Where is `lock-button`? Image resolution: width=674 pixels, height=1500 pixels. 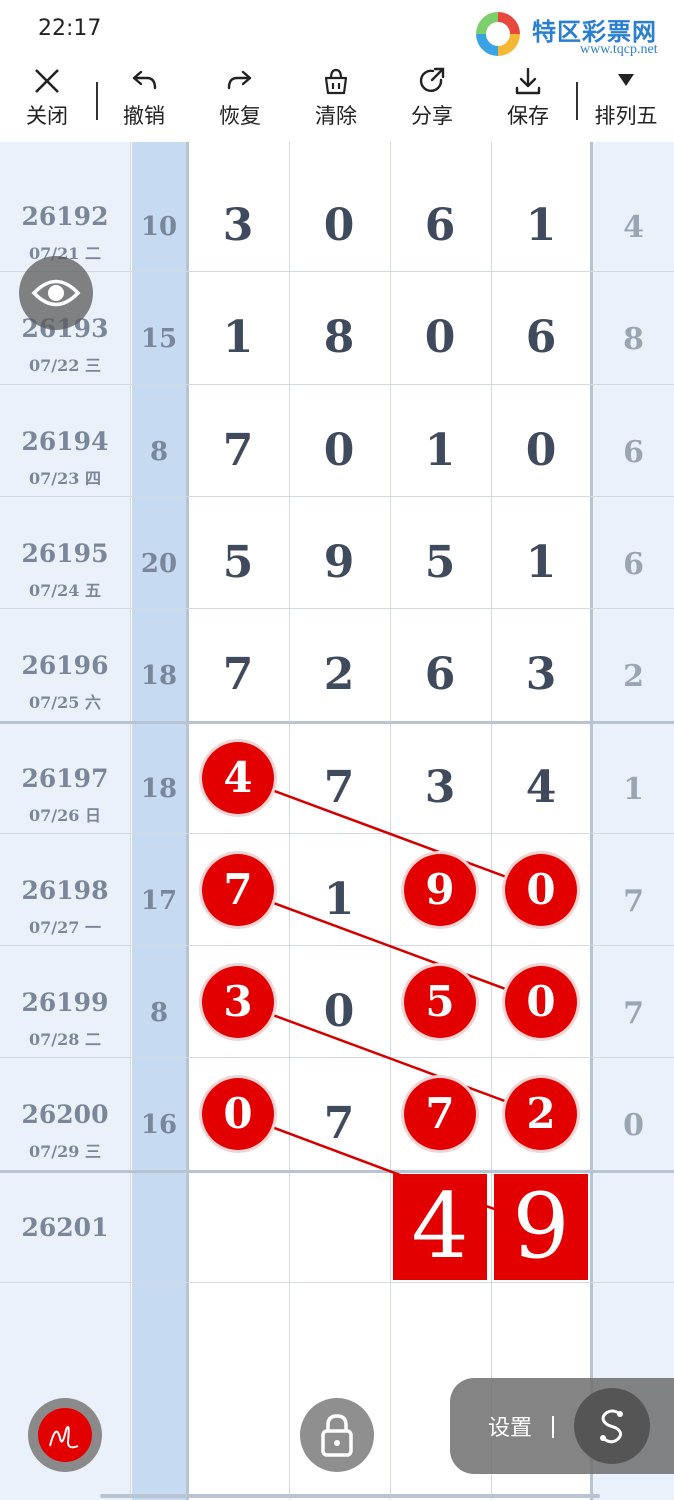
lock-button is located at coordinates (337, 1435).